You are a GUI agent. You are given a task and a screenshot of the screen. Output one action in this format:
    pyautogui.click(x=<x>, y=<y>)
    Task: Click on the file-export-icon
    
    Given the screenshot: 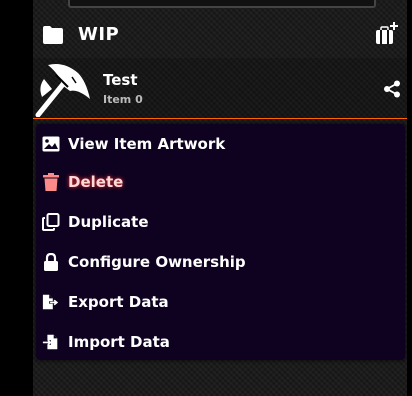 What is the action you would take?
    pyautogui.click(x=51, y=302)
    